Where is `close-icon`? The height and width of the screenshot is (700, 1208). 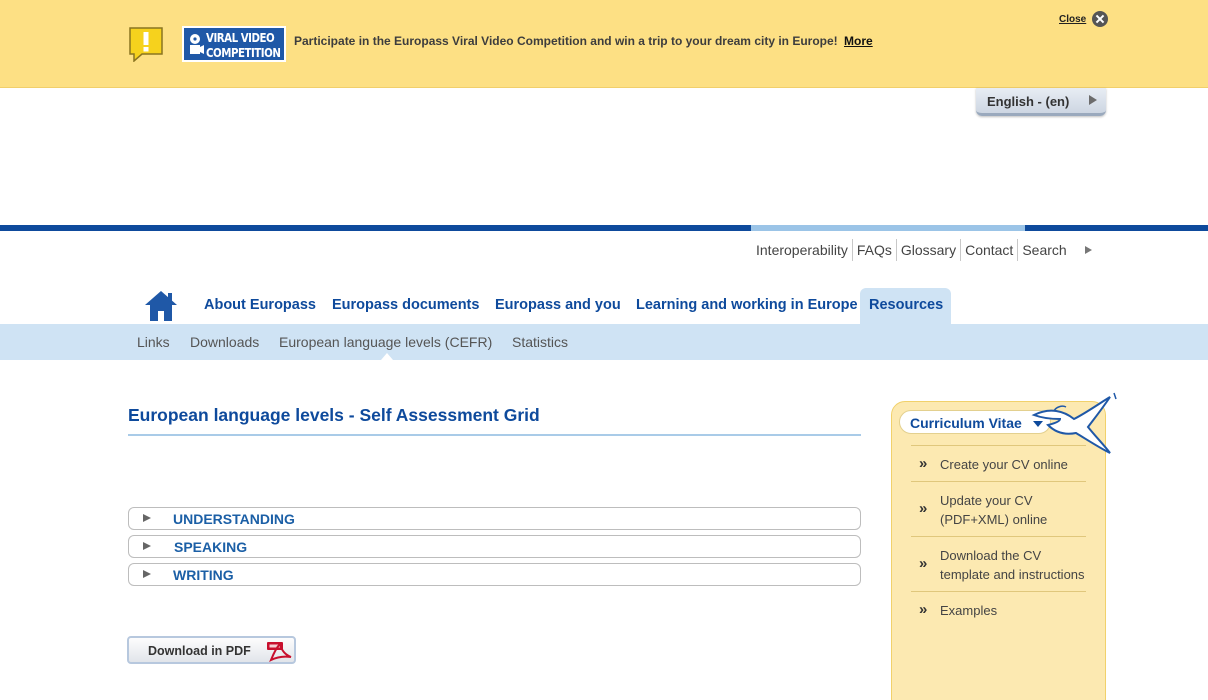 close-icon is located at coordinates (1100, 19).